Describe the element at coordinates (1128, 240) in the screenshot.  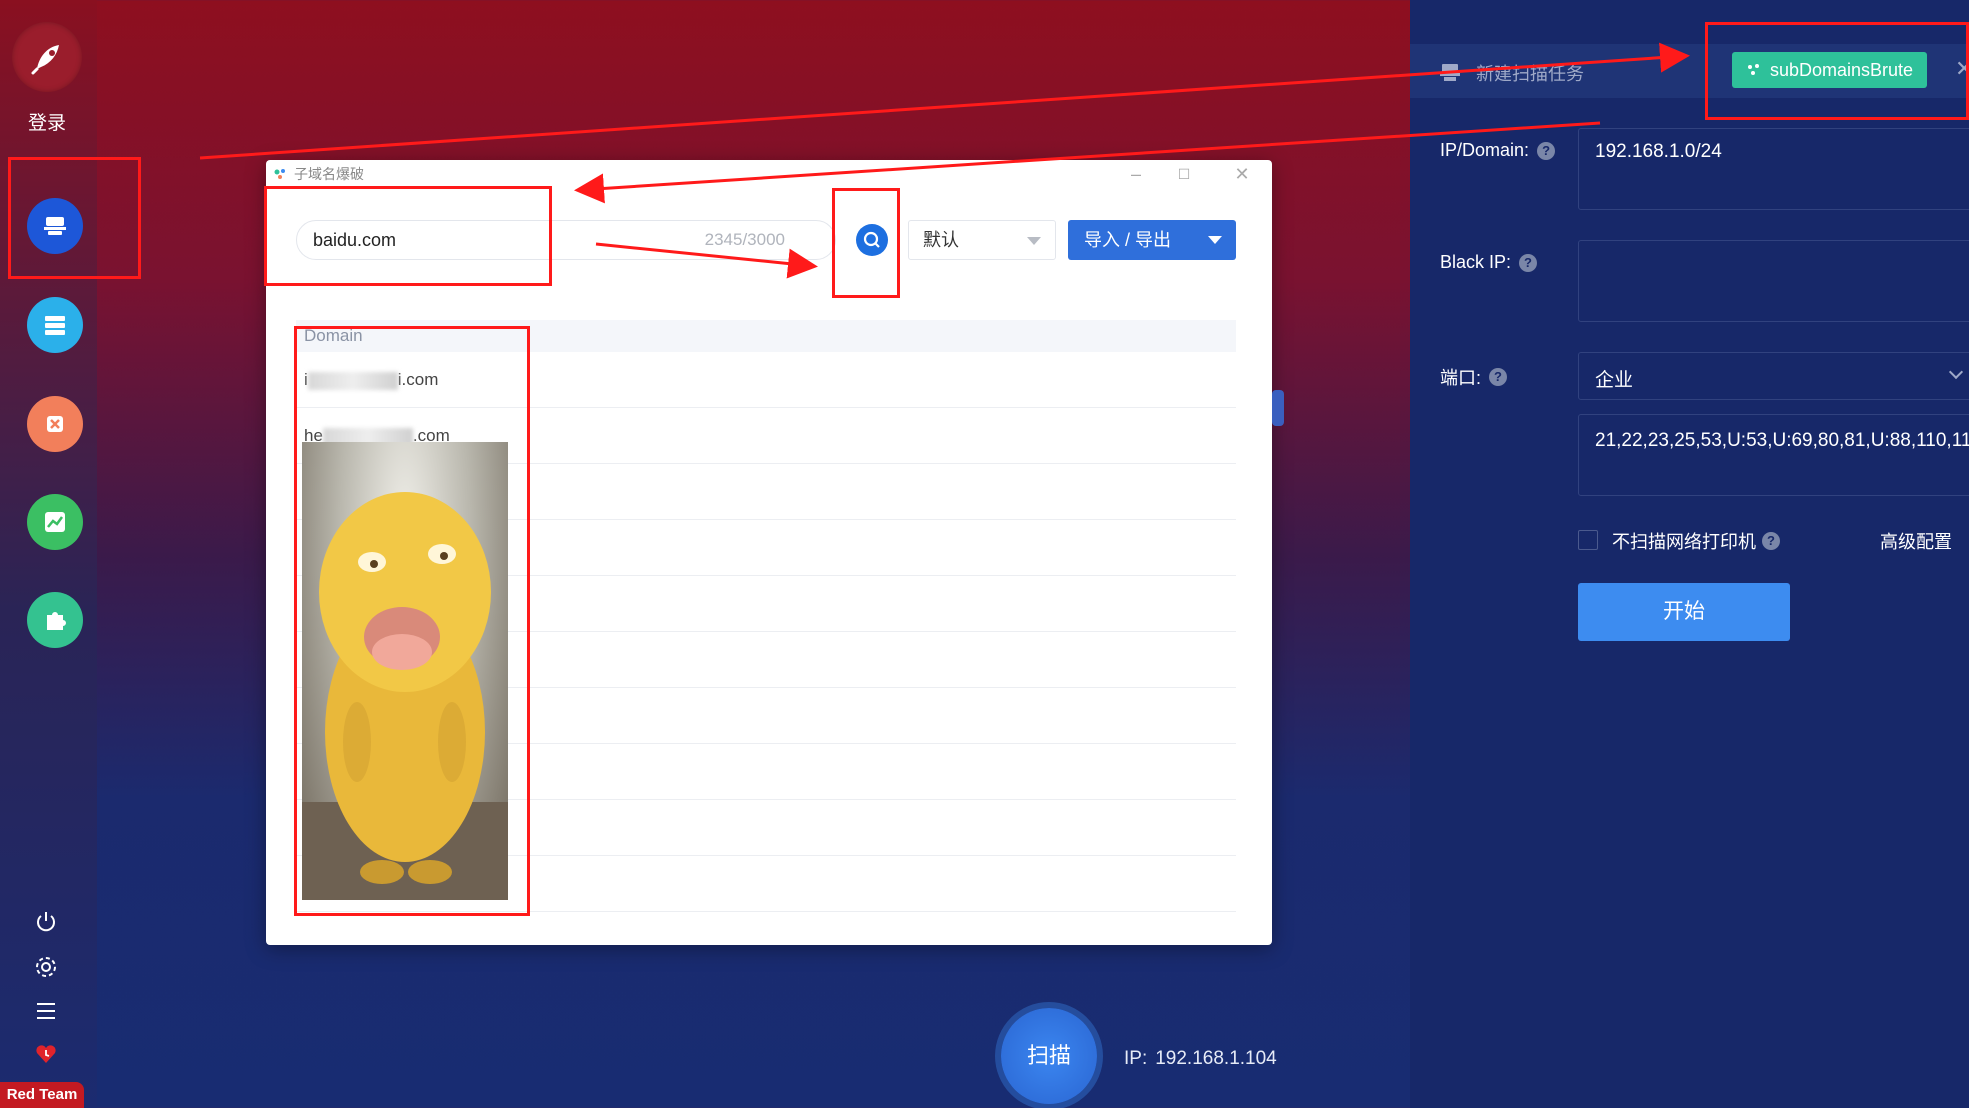
I see `import-export-label: 导入 / 导出` at that location.